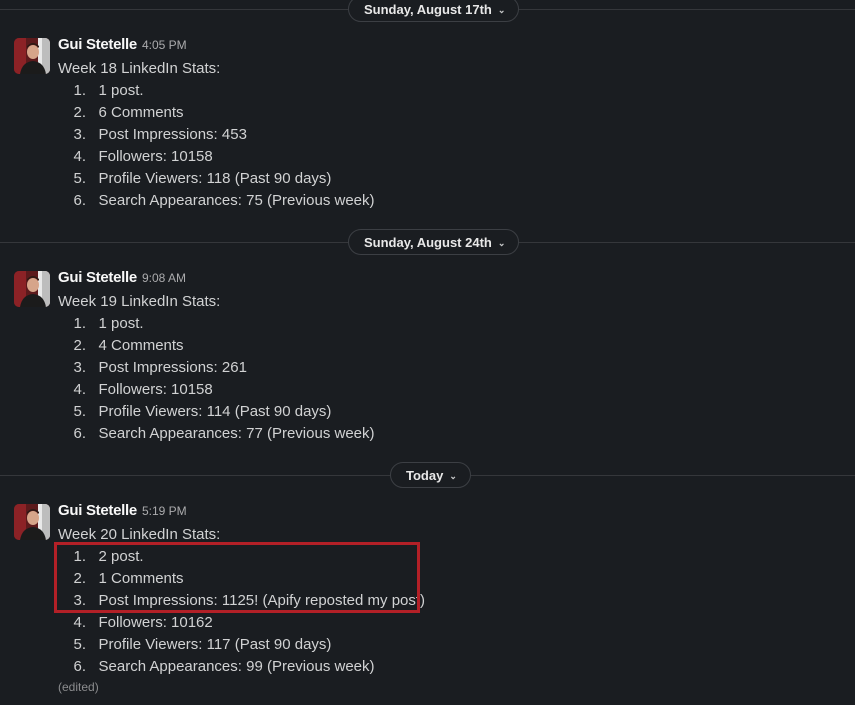  What do you see at coordinates (164, 45) in the screenshot?
I see `timestamp: 4:05 PM` at bounding box center [164, 45].